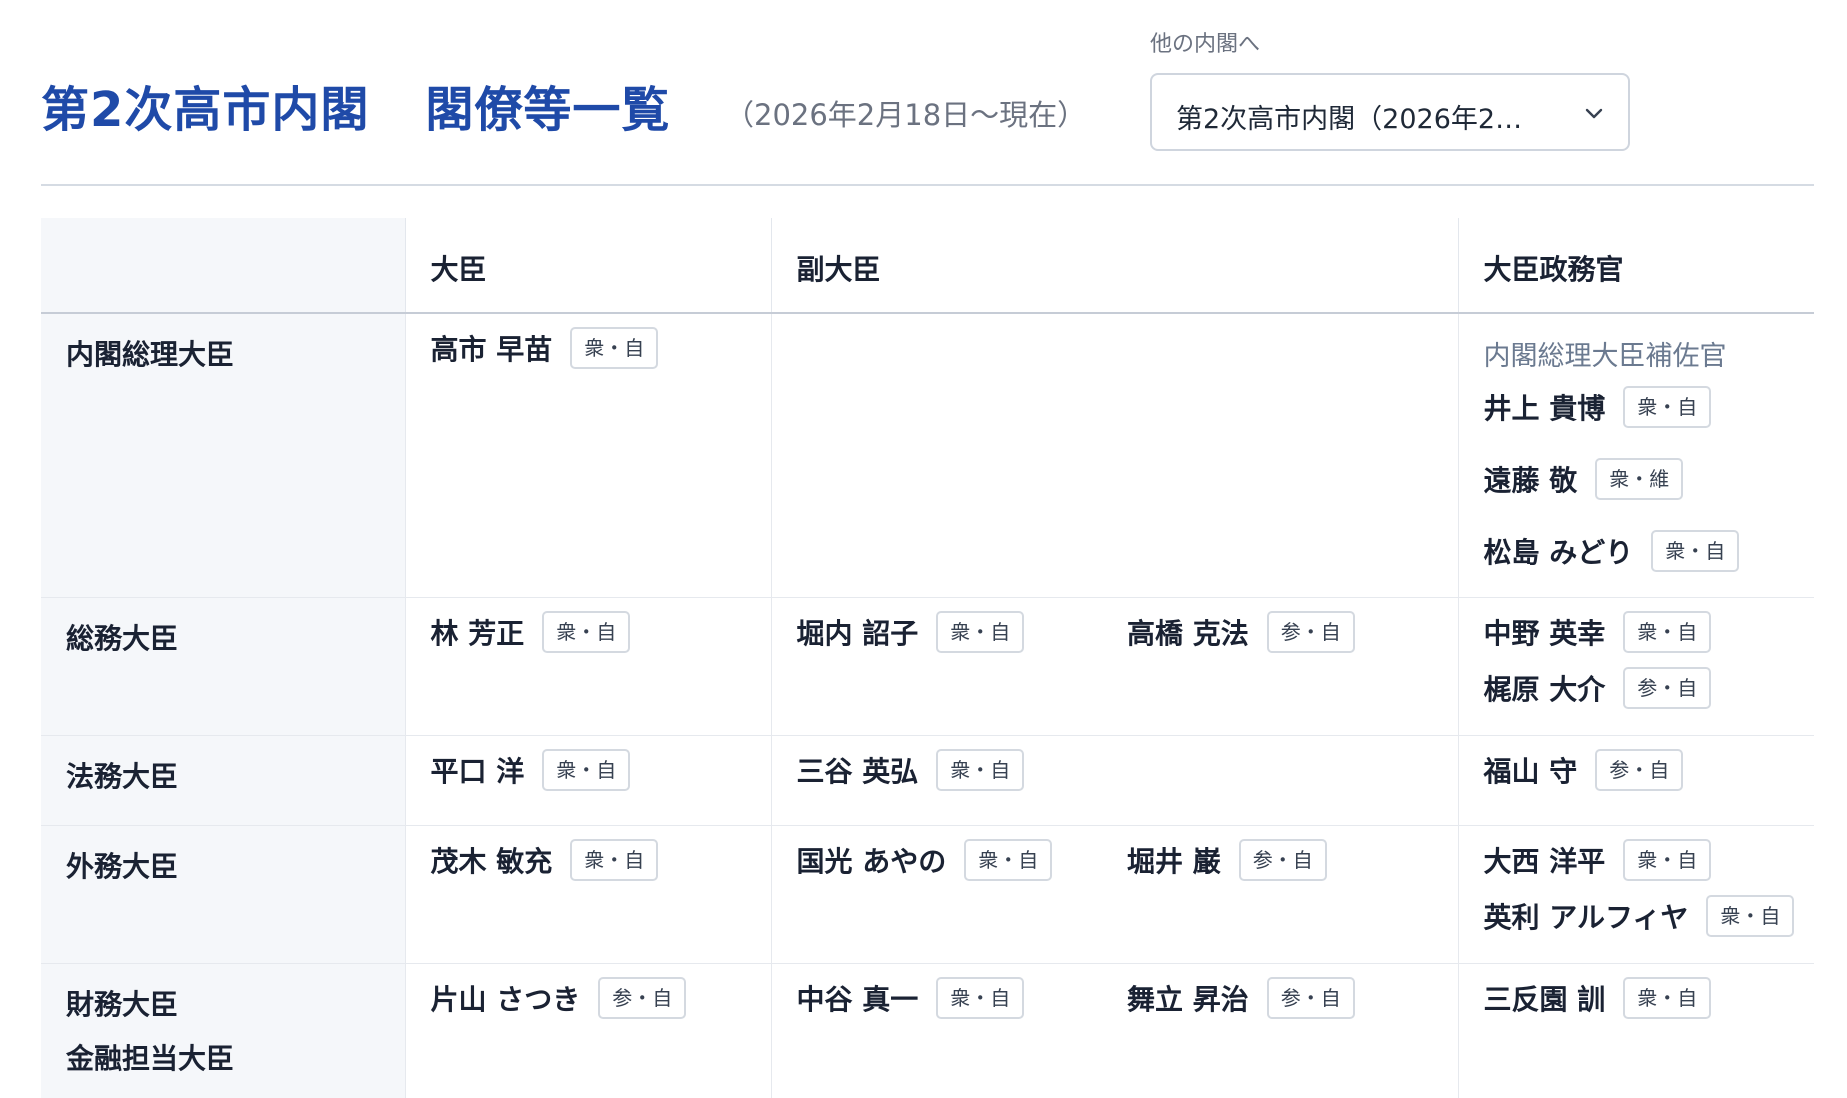 The image size is (1847, 1098). What do you see at coordinates (1598, 998) in the screenshot?
I see `person-entry: 三反園 訓 衆・自` at bounding box center [1598, 998].